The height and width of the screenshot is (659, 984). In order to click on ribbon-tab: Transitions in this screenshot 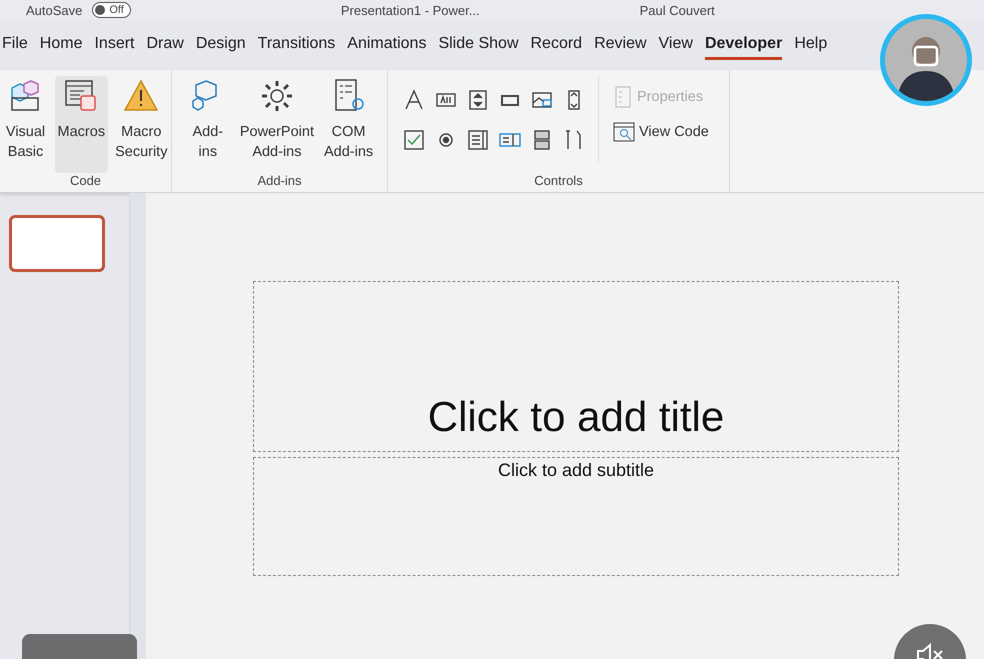, I will do `click(297, 45)`.